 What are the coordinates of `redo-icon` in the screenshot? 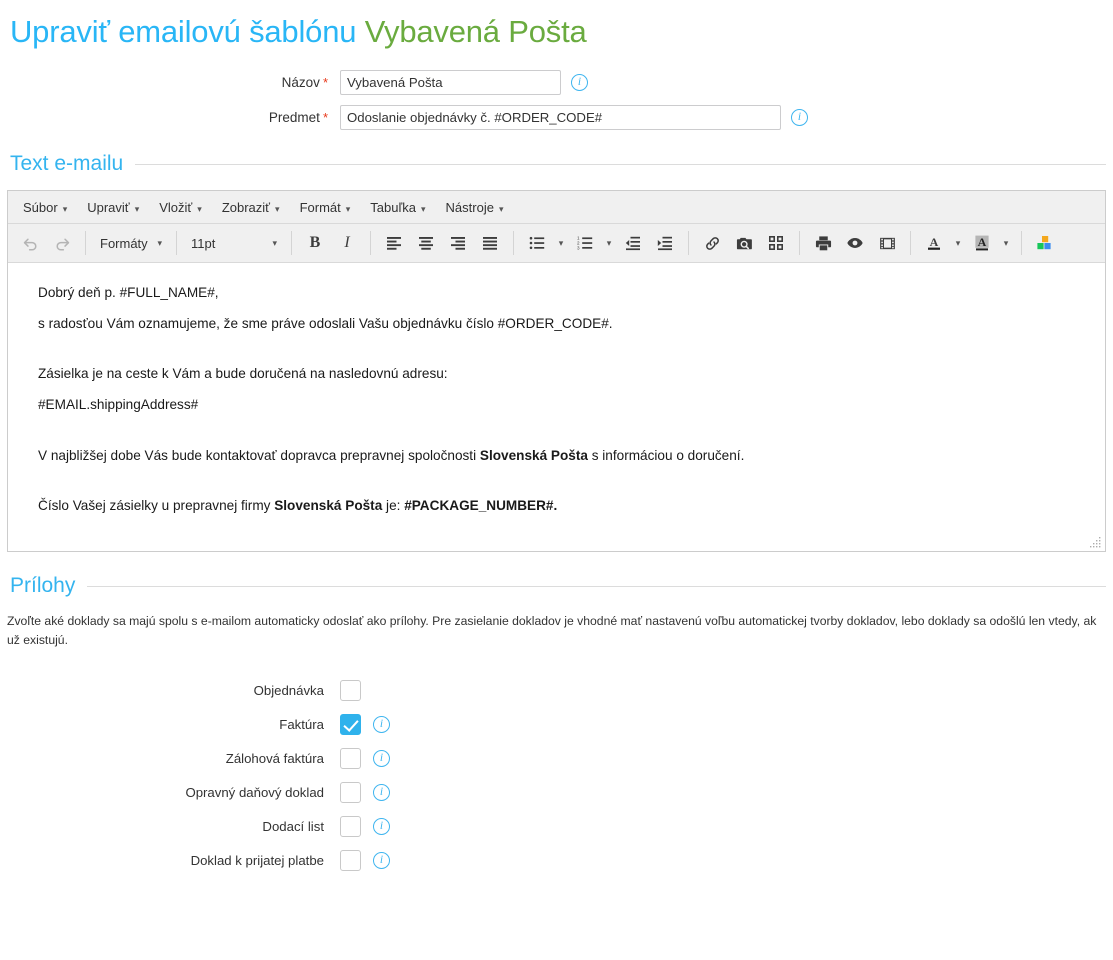 It's located at (62, 243).